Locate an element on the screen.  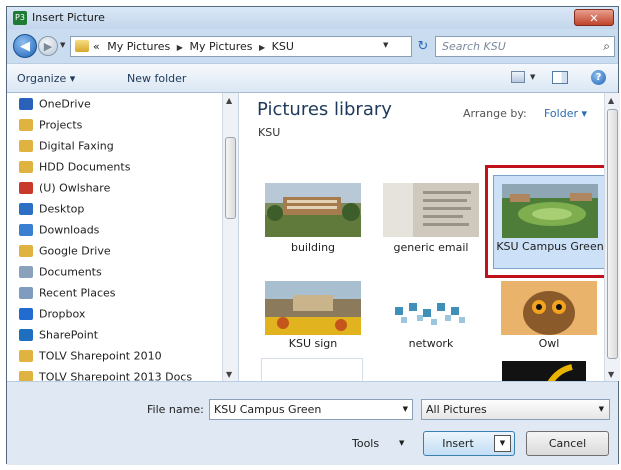
building-image is located at coordinates (313, 210).